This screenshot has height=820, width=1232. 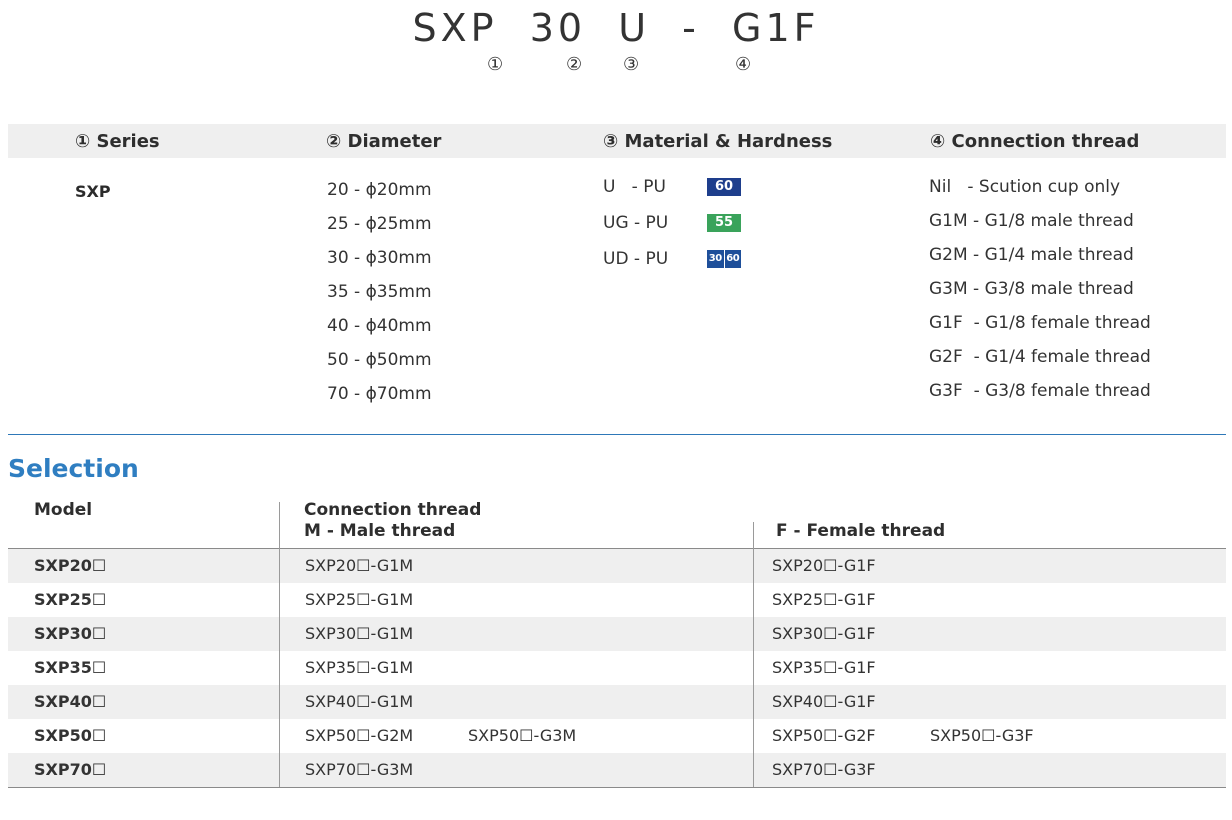 What do you see at coordinates (716, 259) in the screenshot?
I see `hardness-badge-a: 30` at bounding box center [716, 259].